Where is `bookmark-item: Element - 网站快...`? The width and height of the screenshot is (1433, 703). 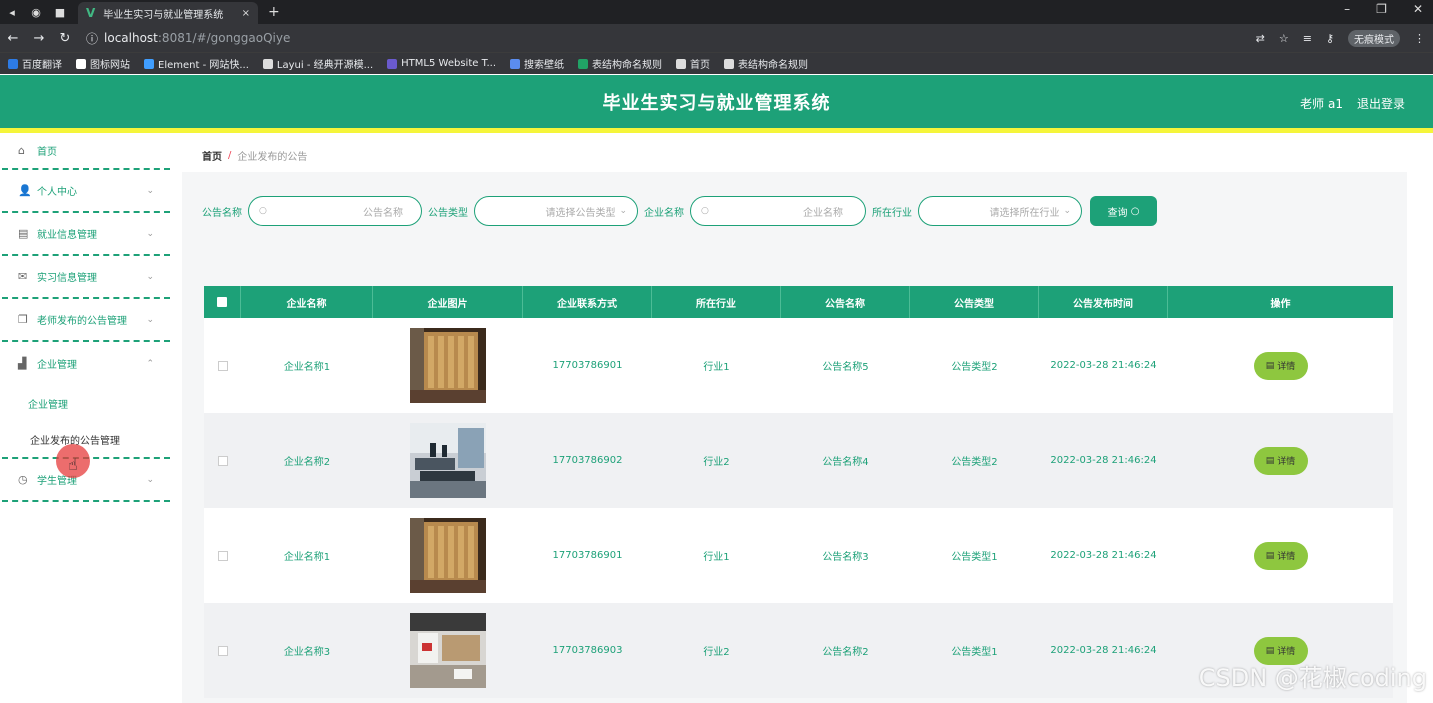 bookmark-item: Element - 网站快... is located at coordinates (196, 63).